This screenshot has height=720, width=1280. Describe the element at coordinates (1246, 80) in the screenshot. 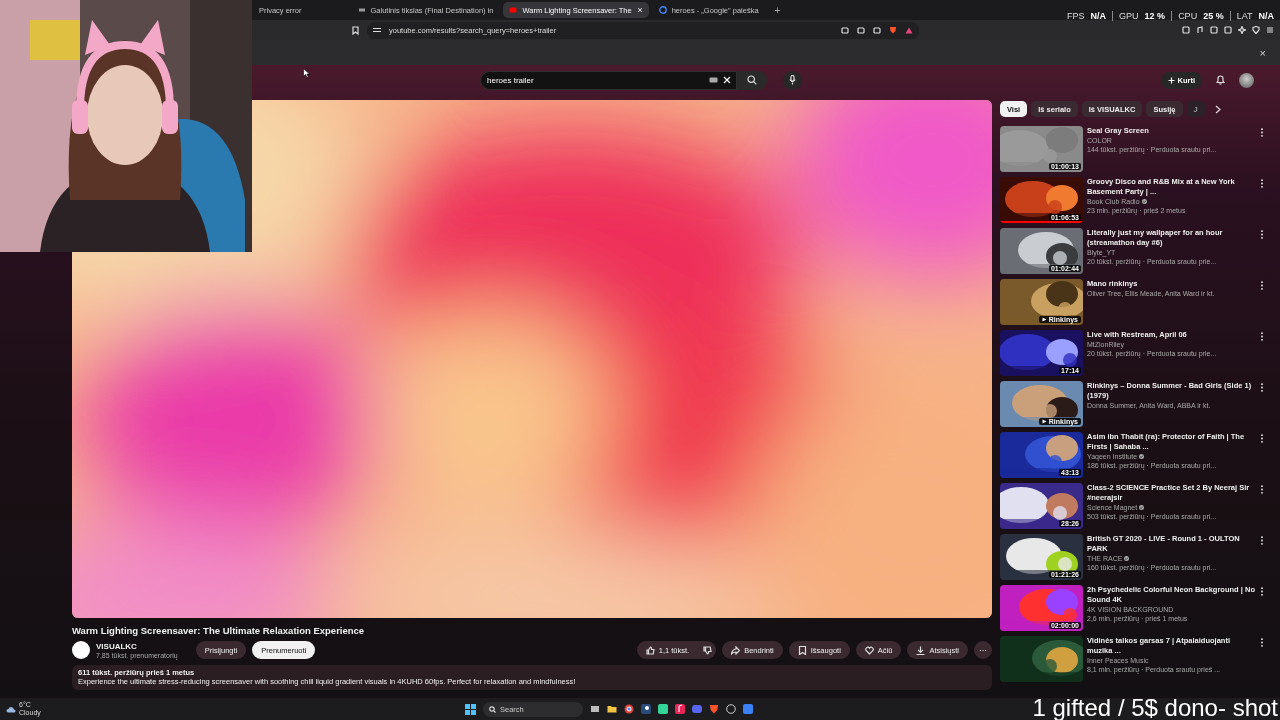

I see `avatar` at that location.